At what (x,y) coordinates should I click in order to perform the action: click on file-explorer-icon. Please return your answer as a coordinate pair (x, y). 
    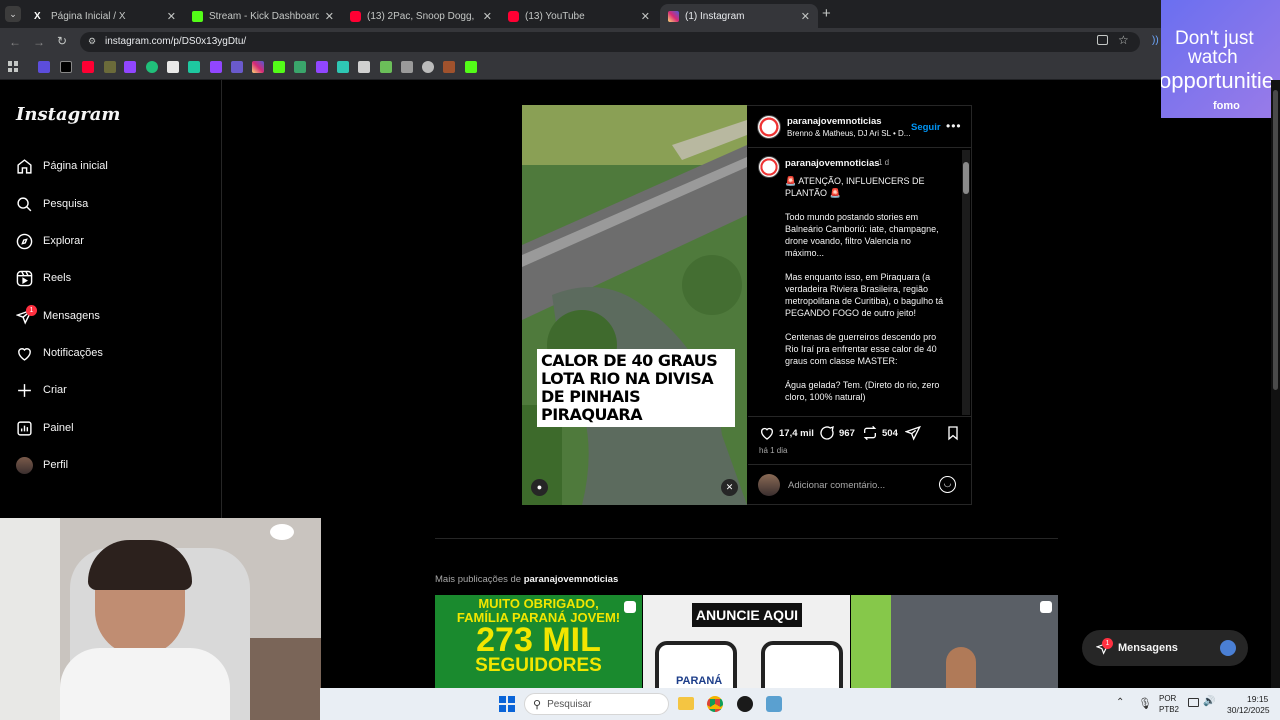
    Looking at the image, I should click on (686, 703).